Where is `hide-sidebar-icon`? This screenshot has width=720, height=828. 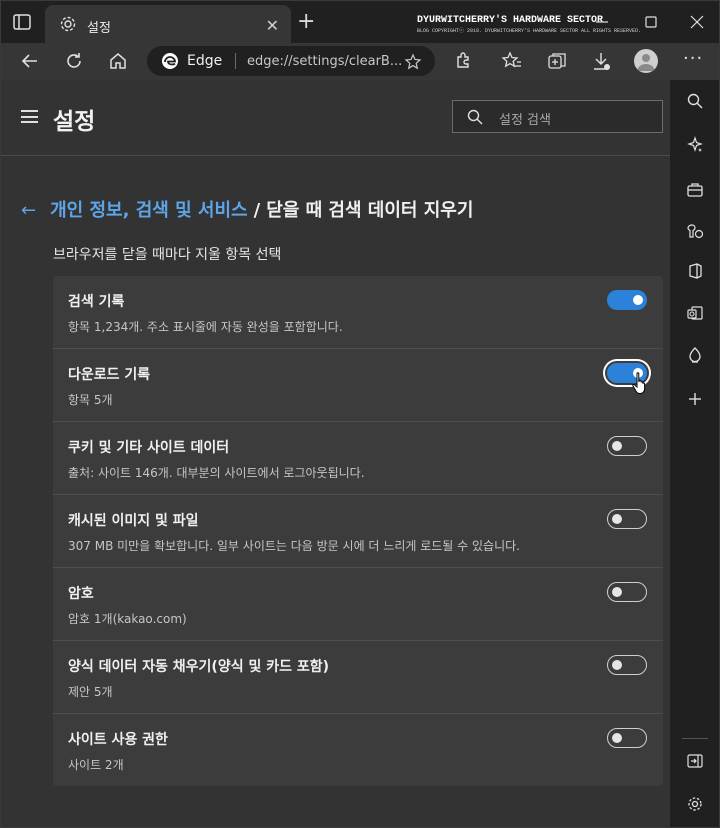 hide-sidebar-icon is located at coordinates (695, 761).